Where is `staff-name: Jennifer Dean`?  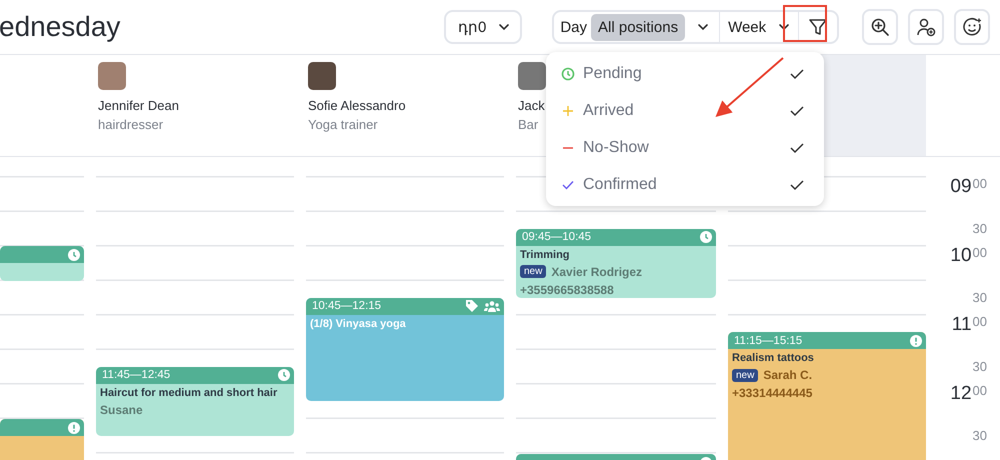 staff-name: Jennifer Dean is located at coordinates (138, 106).